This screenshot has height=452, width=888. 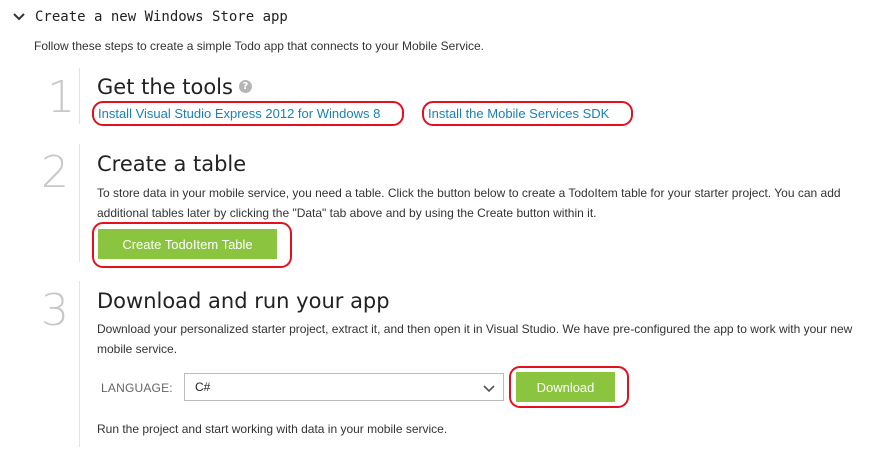 What do you see at coordinates (245, 86) in the screenshot?
I see `help-icon: ?` at bounding box center [245, 86].